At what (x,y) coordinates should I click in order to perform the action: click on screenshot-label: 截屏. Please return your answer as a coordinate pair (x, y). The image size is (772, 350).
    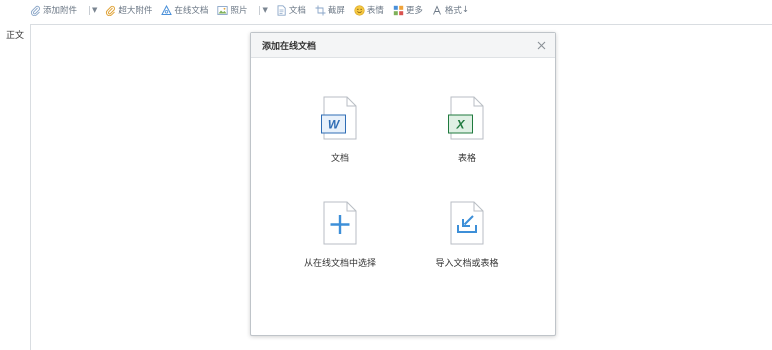
    Looking at the image, I should click on (336, 11).